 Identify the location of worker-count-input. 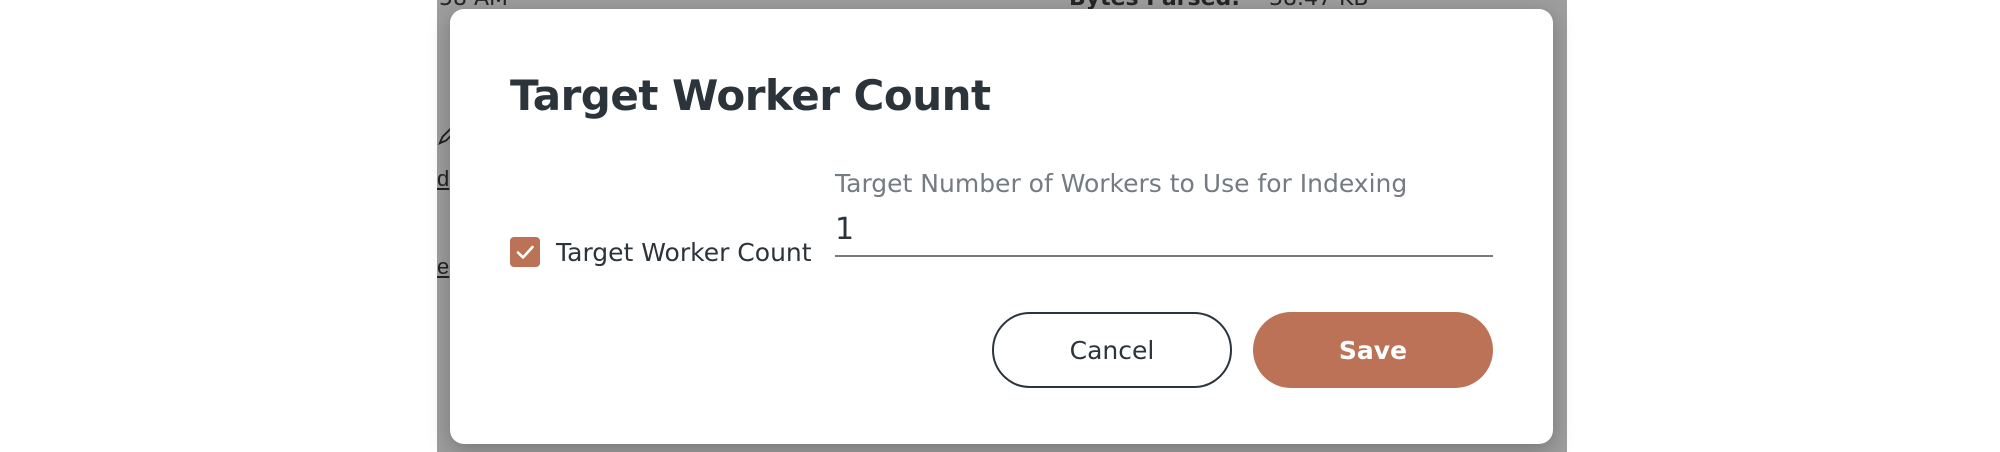
(1164, 232).